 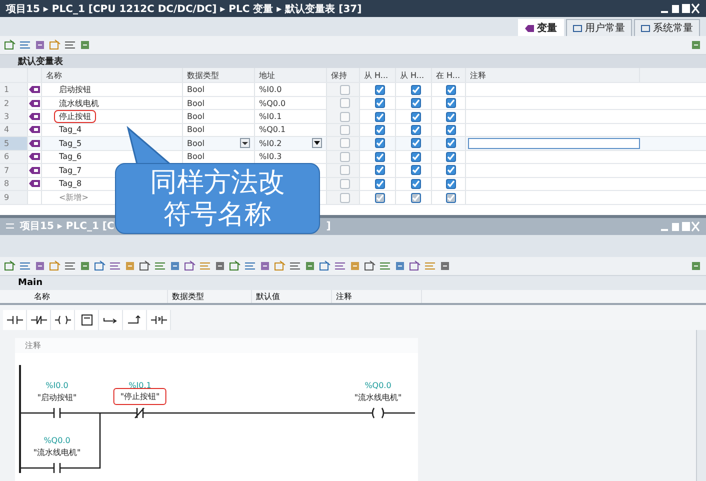 I want to click on table-row: 1 启动按钮 Bool %I0.0, so click(x=353, y=89).